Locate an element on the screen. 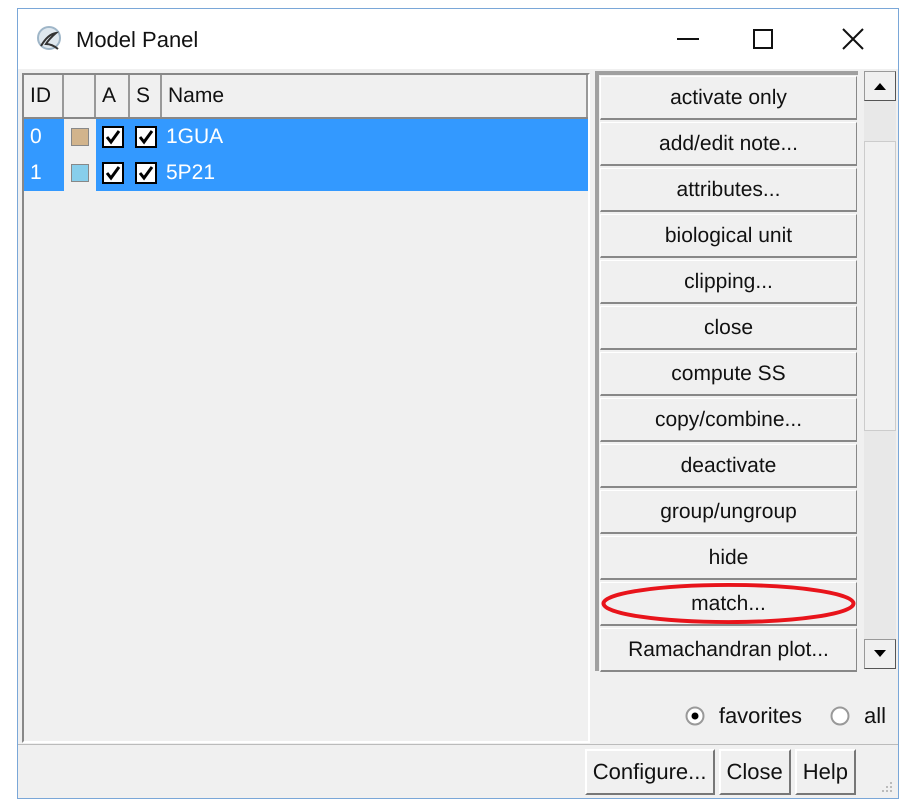 This screenshot has width=900, height=799. action-button: compute SS is located at coordinates (728, 374).